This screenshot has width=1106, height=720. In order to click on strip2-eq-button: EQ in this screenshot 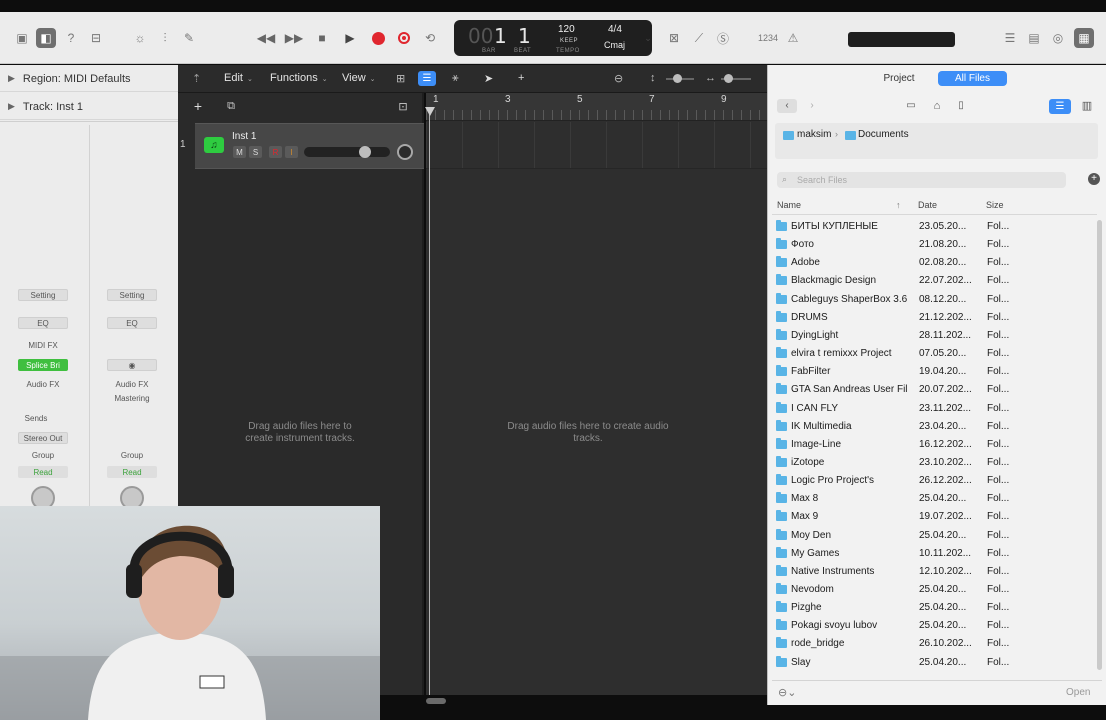, I will do `click(132, 323)`.